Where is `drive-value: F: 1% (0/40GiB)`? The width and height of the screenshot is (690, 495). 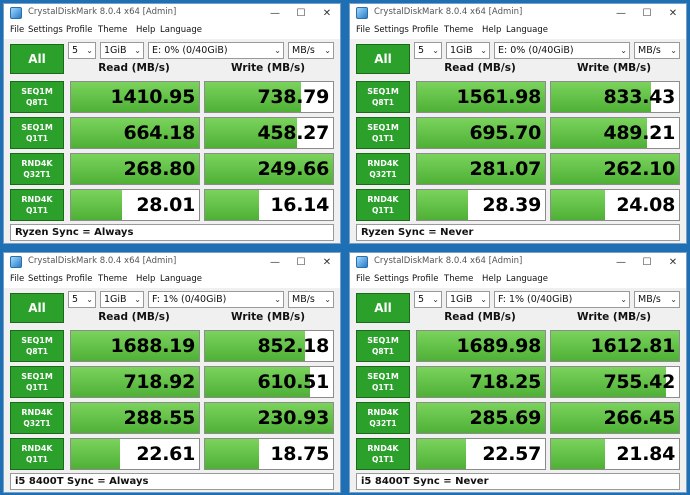 drive-value: F: 1% (0/40GiB) is located at coordinates (189, 299).